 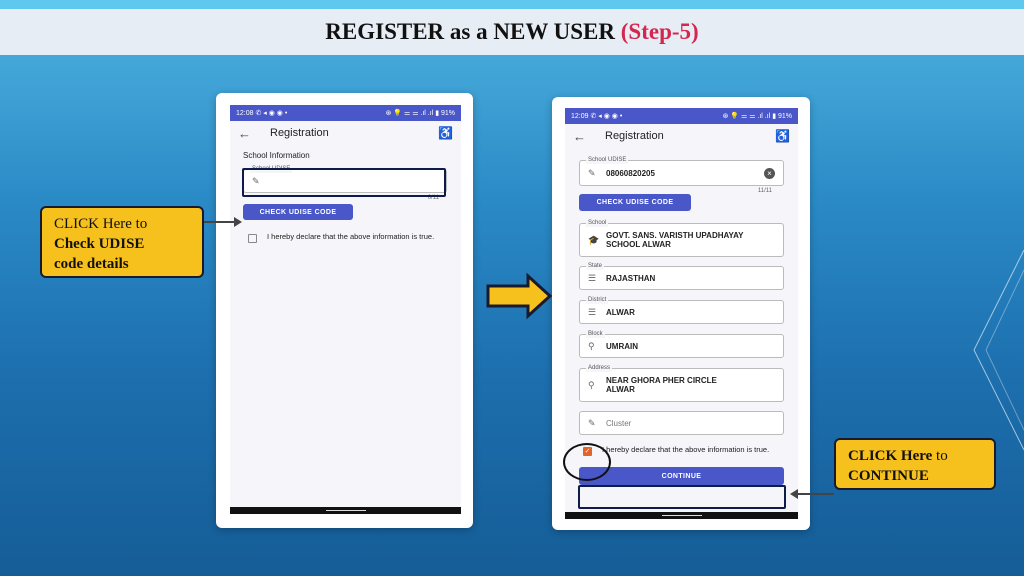 I want to click on continue-button: CONTINUE, so click(x=681, y=476).